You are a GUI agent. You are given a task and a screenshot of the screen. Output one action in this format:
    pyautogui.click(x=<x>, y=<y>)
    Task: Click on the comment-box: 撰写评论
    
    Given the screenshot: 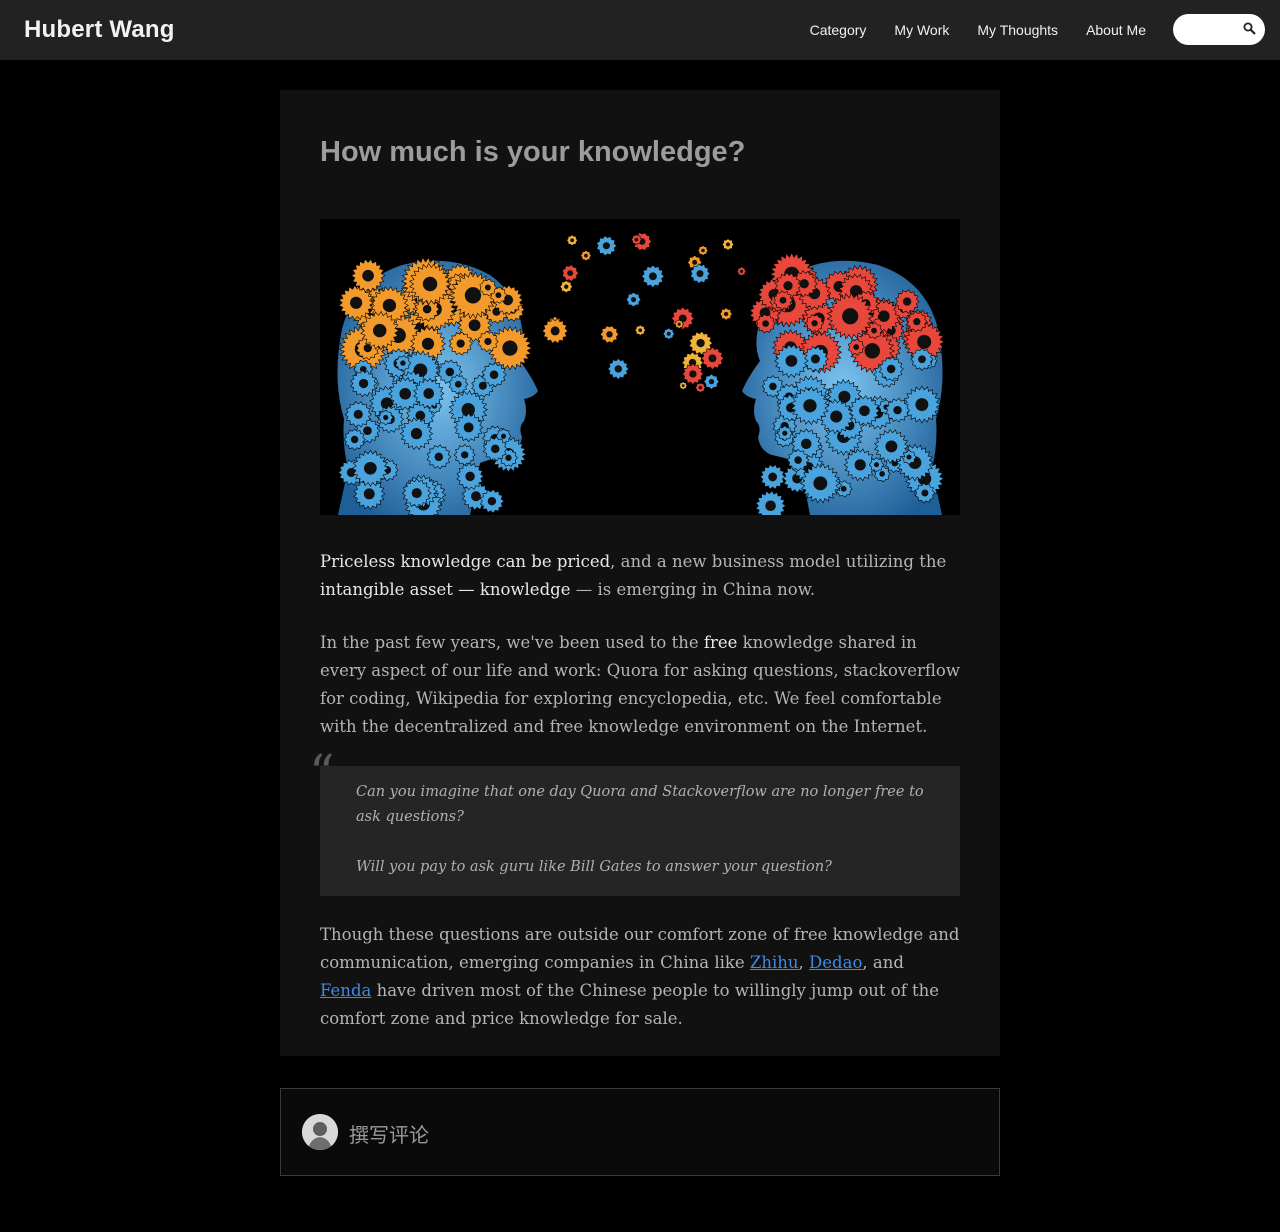 What is the action you would take?
    pyautogui.click(x=640, y=1132)
    